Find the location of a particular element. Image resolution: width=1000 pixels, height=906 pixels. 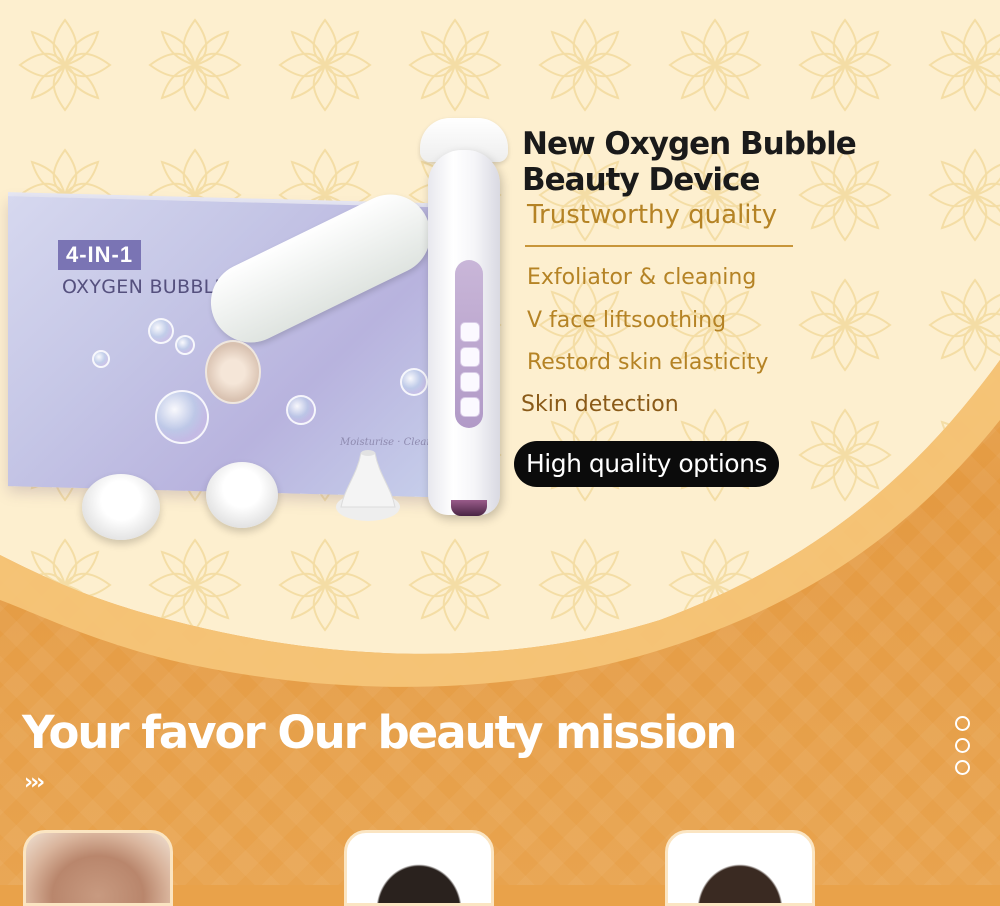

hero-subtitle: Trustworthy quality is located at coordinates (652, 215).